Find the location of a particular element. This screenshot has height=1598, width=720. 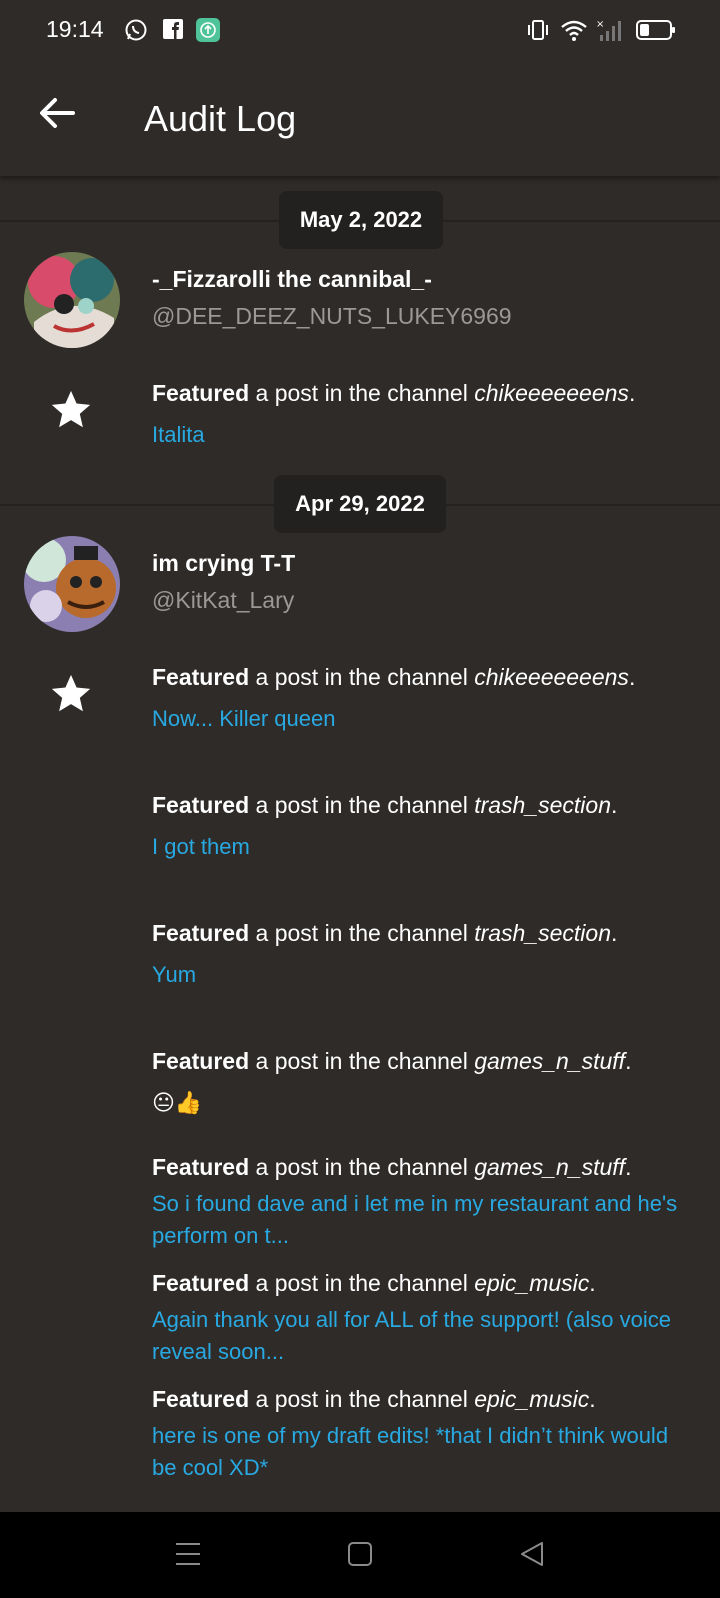

date-label: May 2, 2022 is located at coordinates (361, 219).